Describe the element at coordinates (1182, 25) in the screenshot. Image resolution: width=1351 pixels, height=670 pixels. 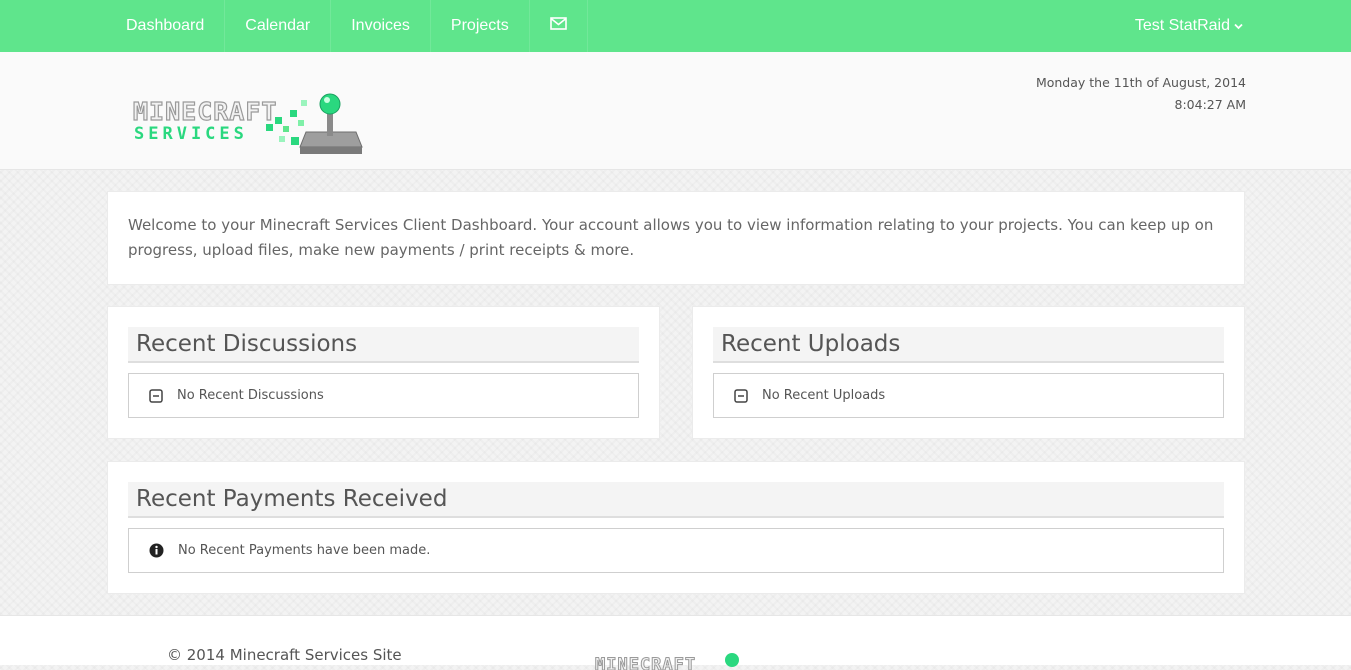
I see `user-name: Test StatRaid` at that location.